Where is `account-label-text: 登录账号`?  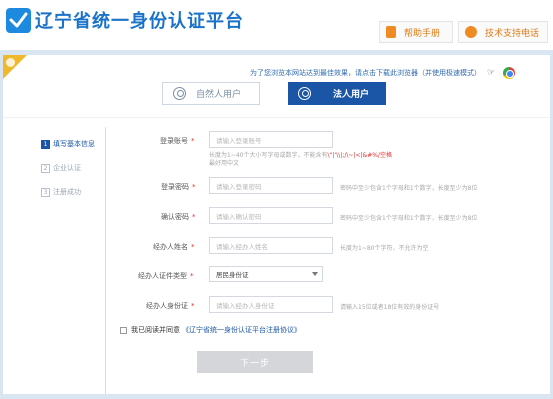
account-label-text: 登录账号 is located at coordinates (174, 141).